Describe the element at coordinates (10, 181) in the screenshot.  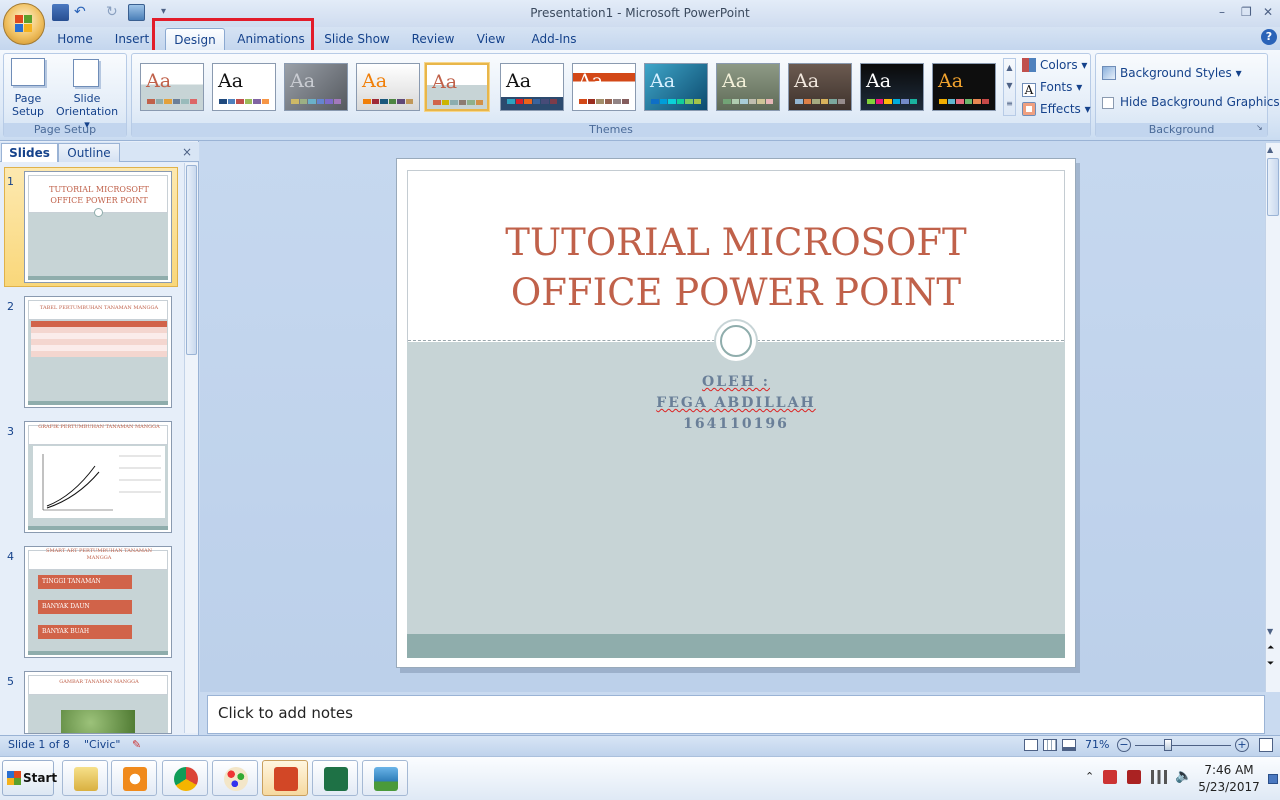
I see `slide-number: 1` at that location.